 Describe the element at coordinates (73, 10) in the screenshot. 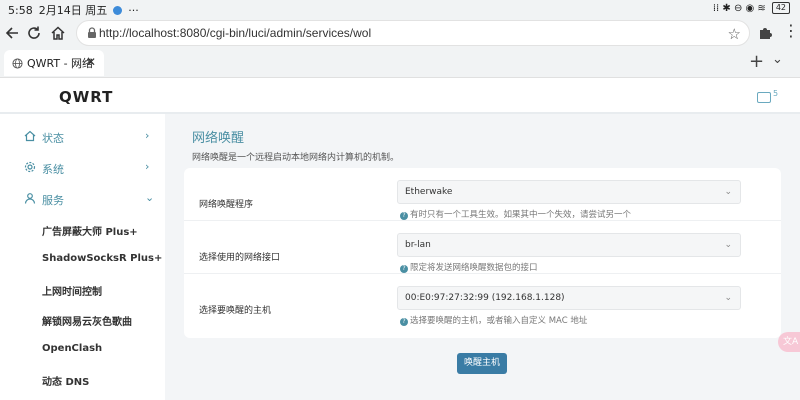

I see `status-date: 2月14日 周五` at that location.